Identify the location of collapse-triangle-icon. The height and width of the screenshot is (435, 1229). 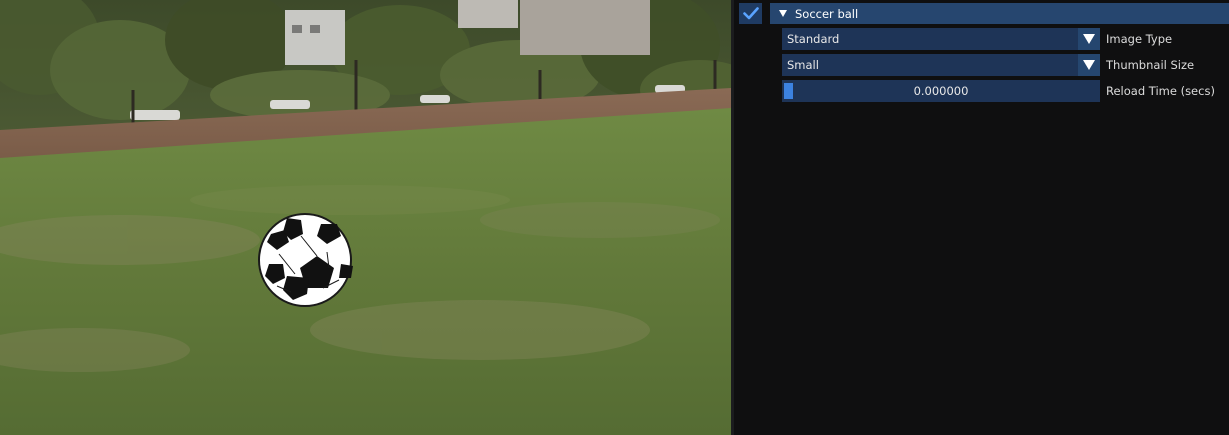
(783, 13).